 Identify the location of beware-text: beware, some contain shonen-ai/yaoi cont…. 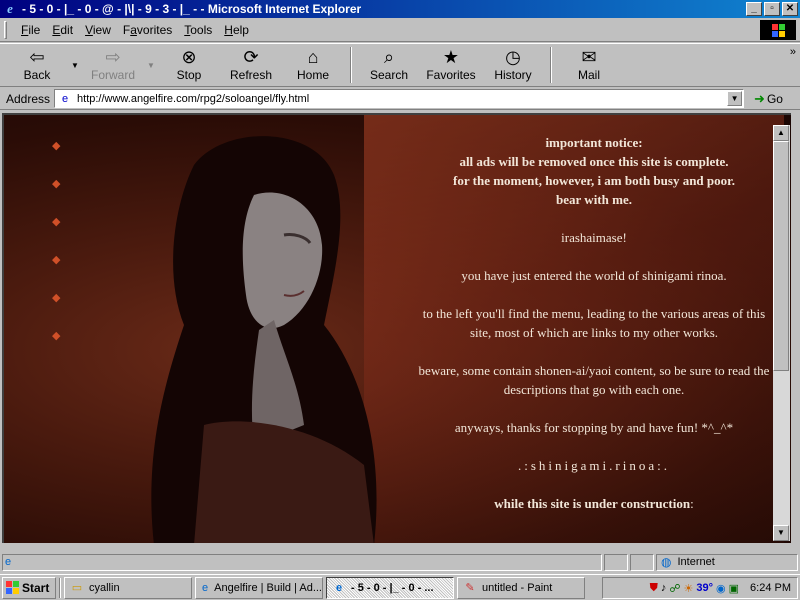
(594, 380).